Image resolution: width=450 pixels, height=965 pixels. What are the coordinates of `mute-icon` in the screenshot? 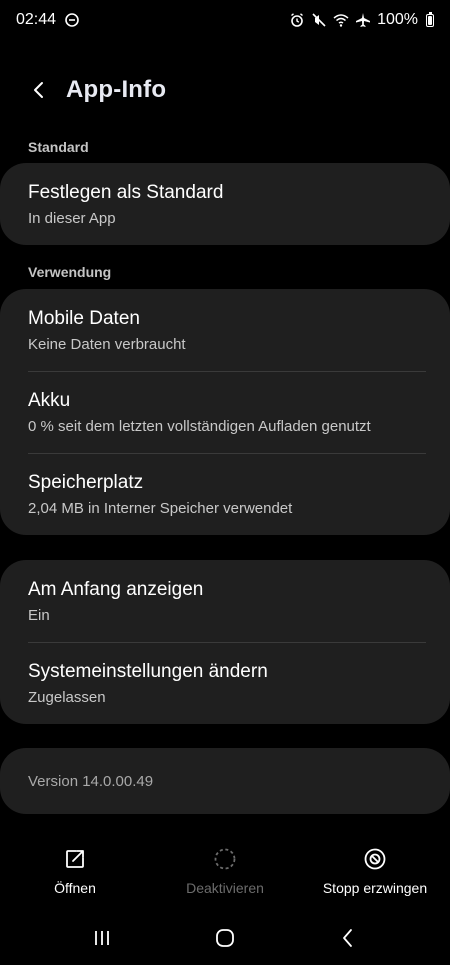 It's located at (319, 20).